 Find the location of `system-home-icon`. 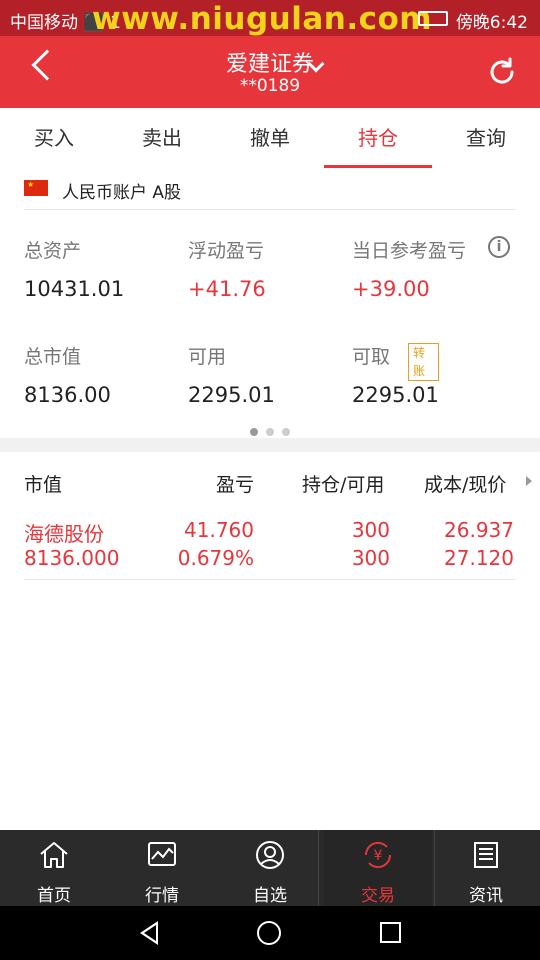

system-home-icon is located at coordinates (269, 933).